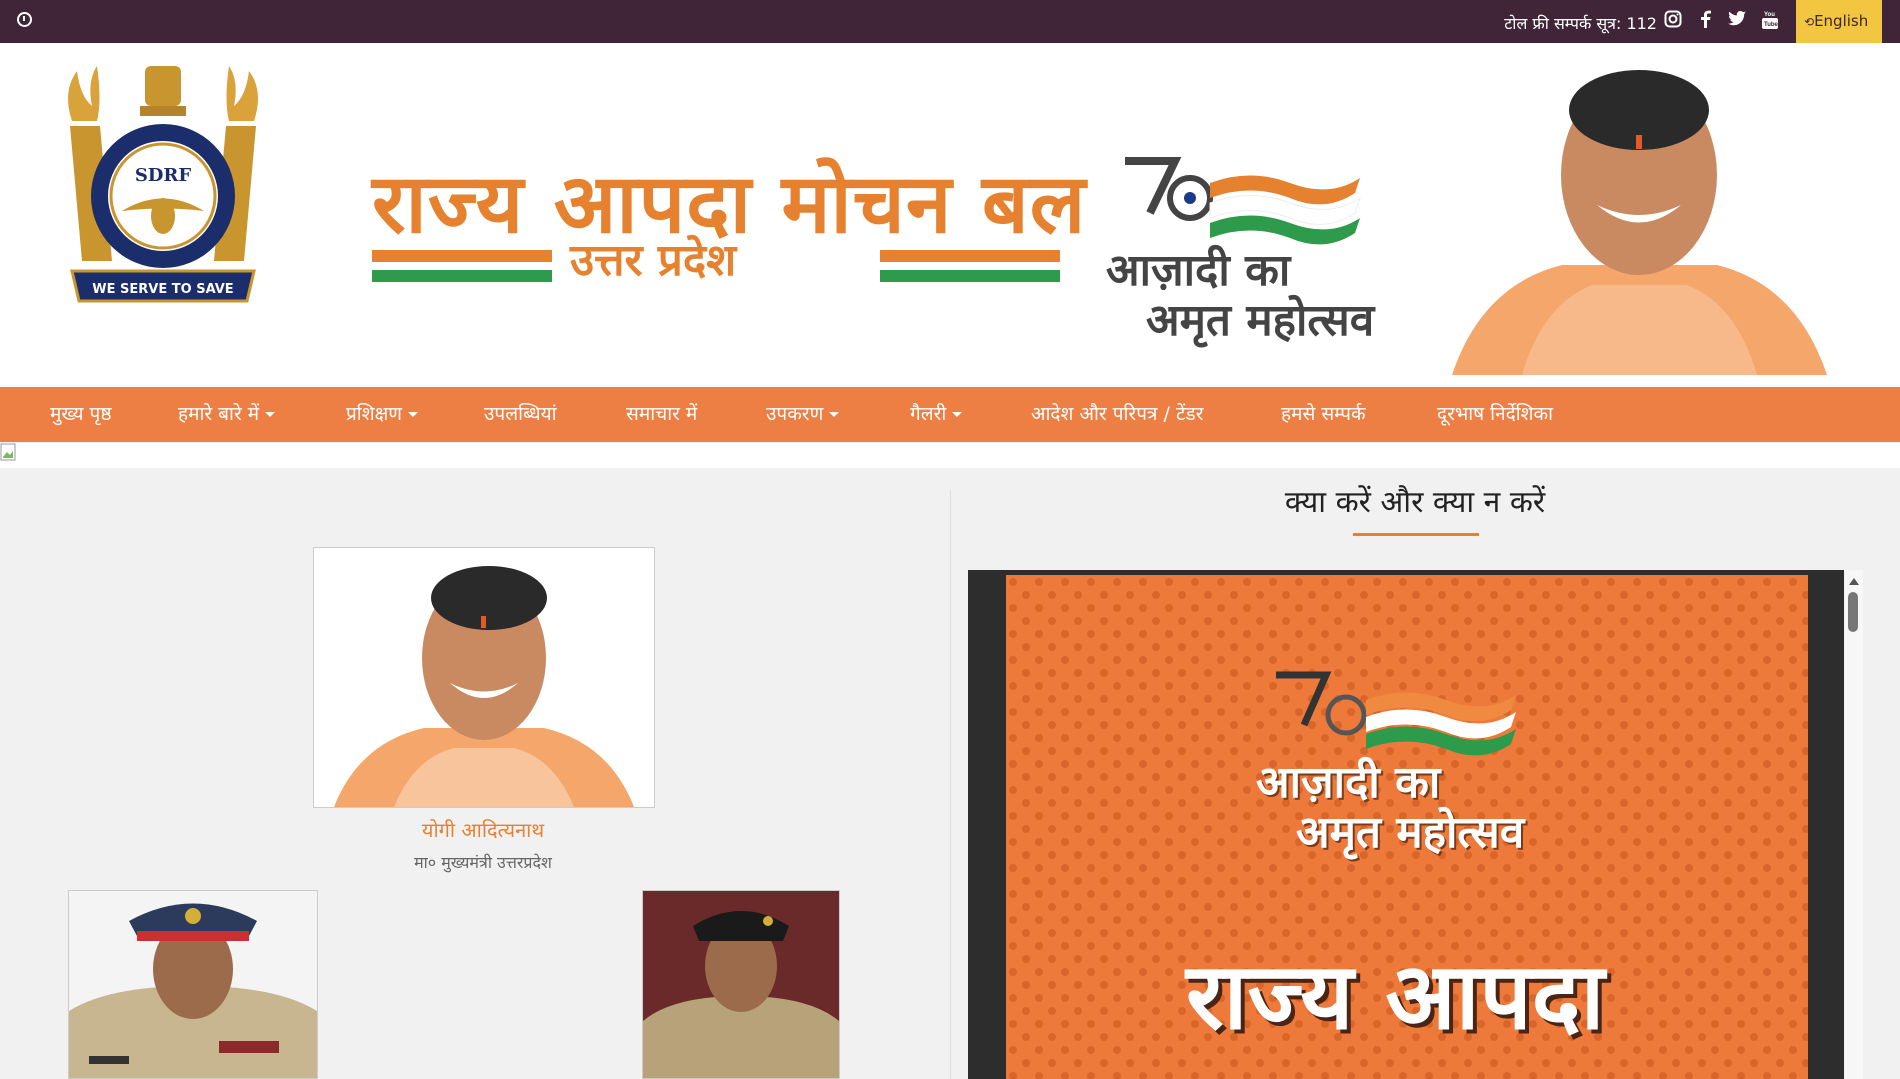  I want to click on nav-training: प्रशिक्षण, so click(382, 414).